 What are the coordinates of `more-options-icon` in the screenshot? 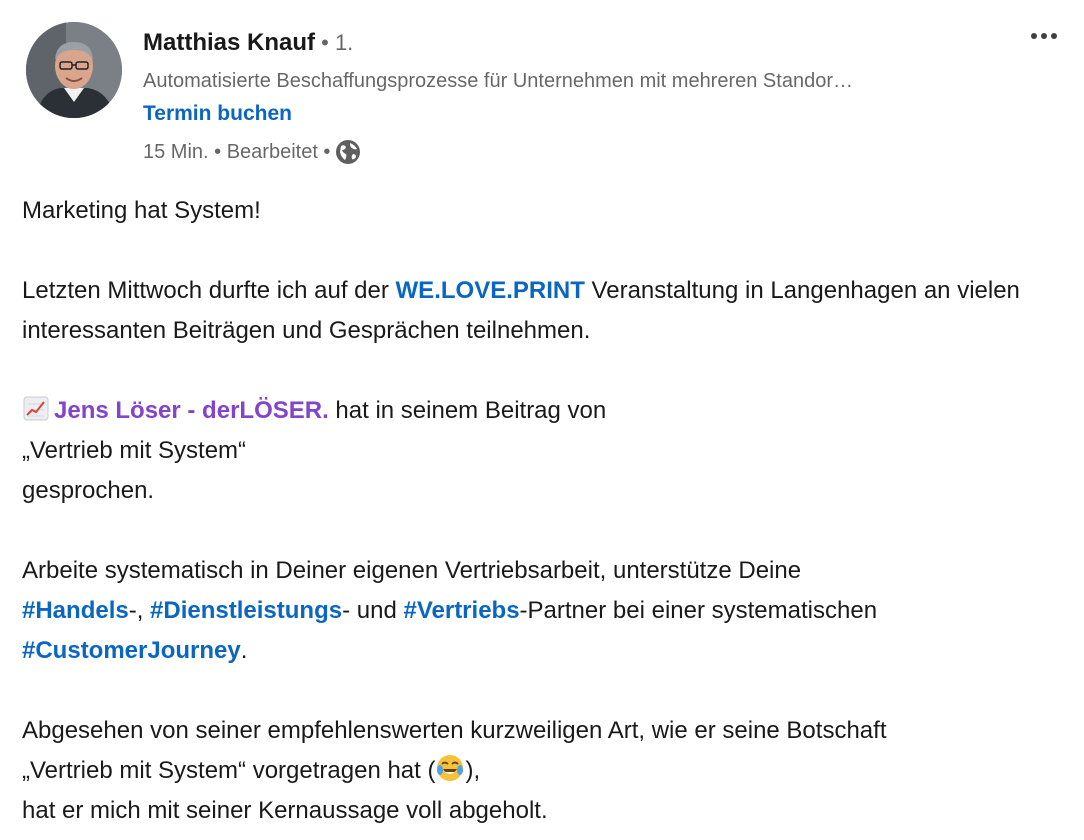 It's located at (1044, 36).